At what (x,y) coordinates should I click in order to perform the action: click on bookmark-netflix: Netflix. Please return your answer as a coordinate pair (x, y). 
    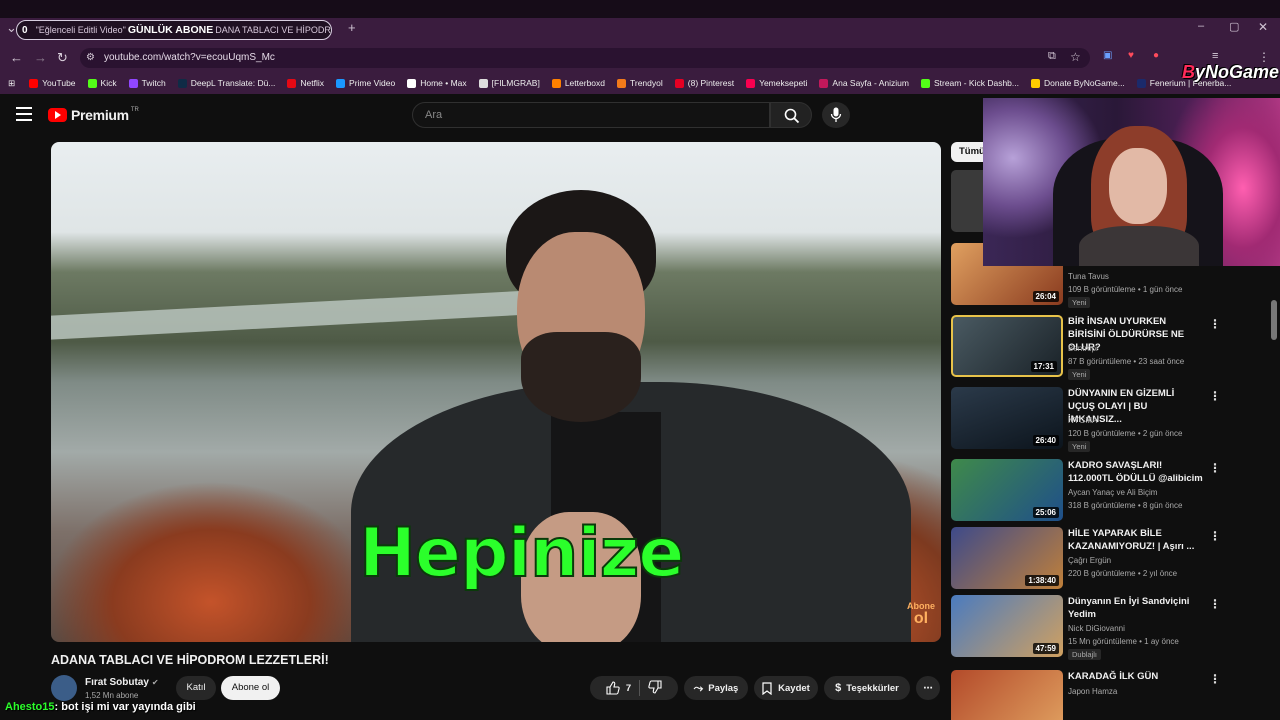
    Looking at the image, I should click on (305, 83).